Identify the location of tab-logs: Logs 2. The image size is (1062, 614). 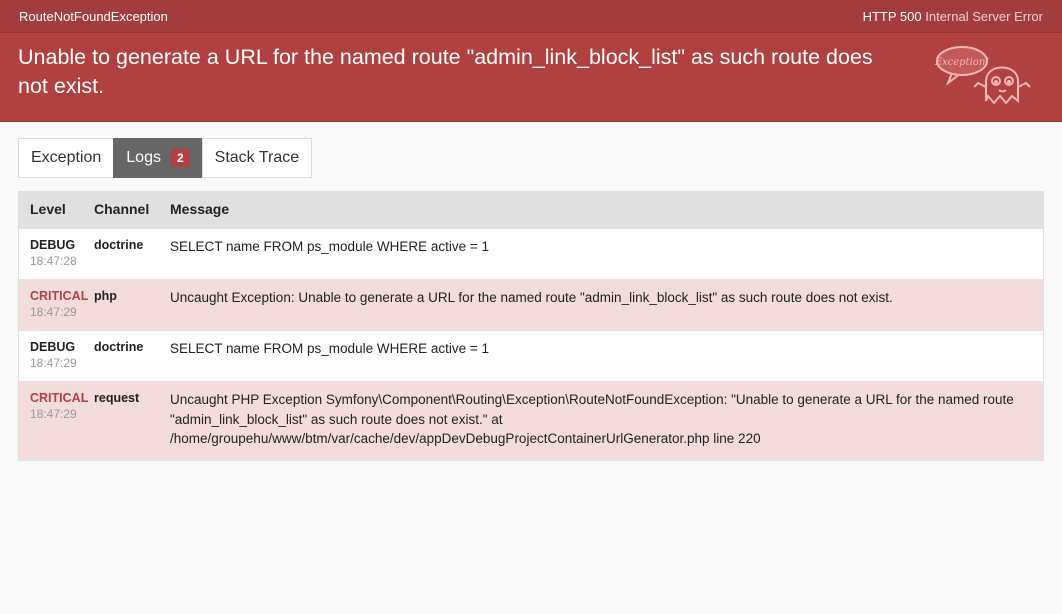
(158, 158).